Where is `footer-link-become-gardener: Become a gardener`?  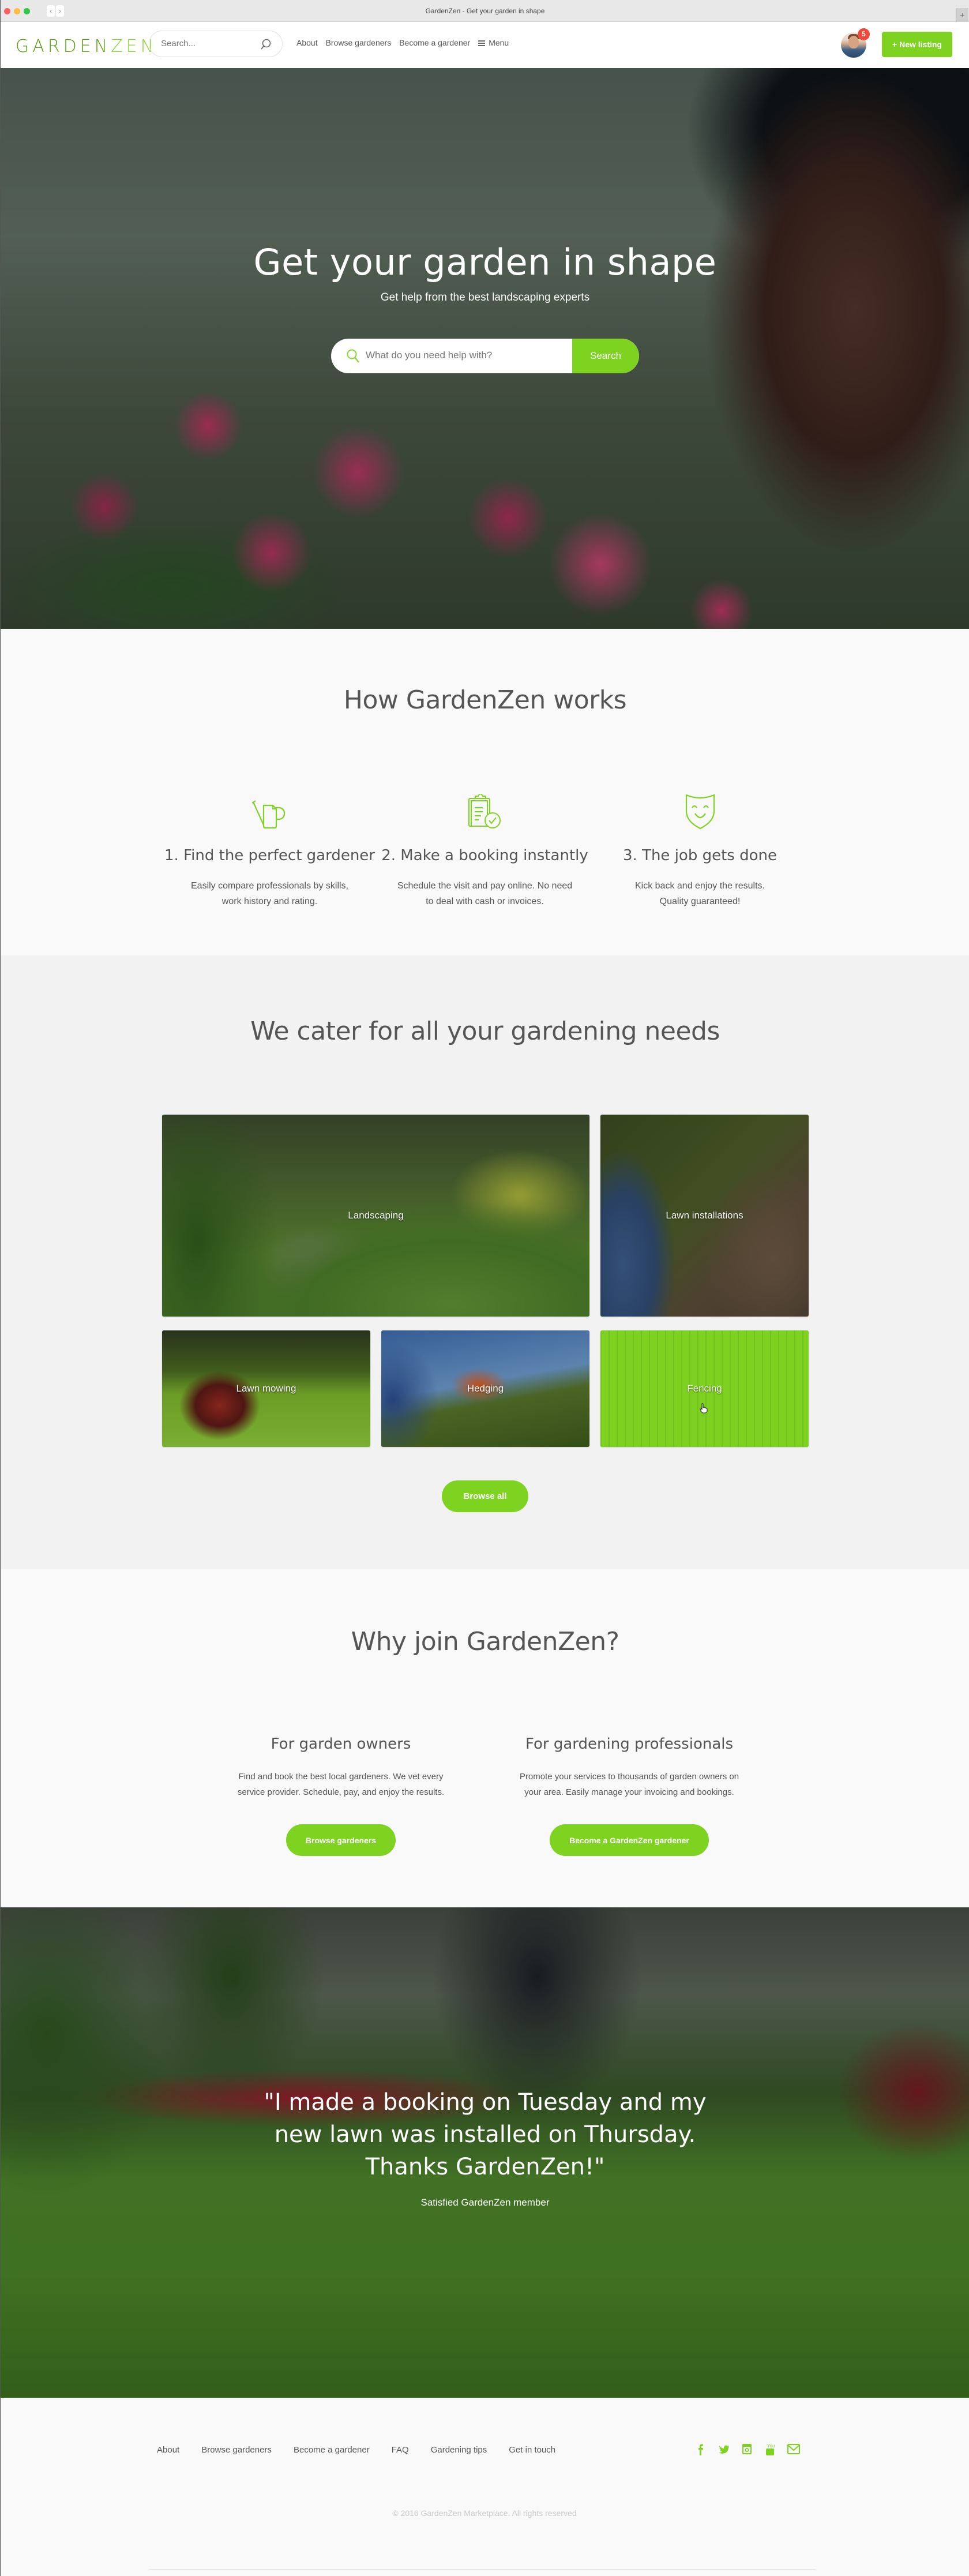
footer-link-become-gardener: Become a gardener is located at coordinates (332, 2450).